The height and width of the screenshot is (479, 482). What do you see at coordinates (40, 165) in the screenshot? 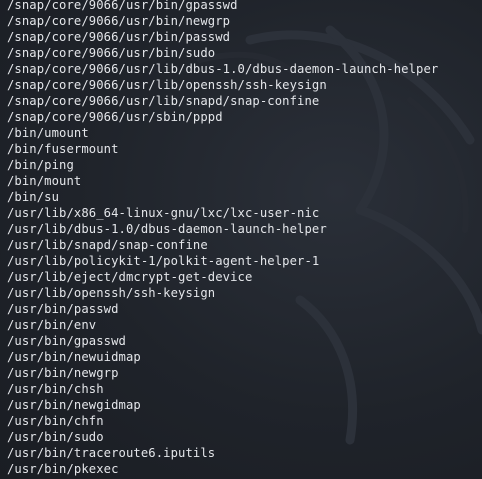
I see `output-line: /bin/ping` at bounding box center [40, 165].